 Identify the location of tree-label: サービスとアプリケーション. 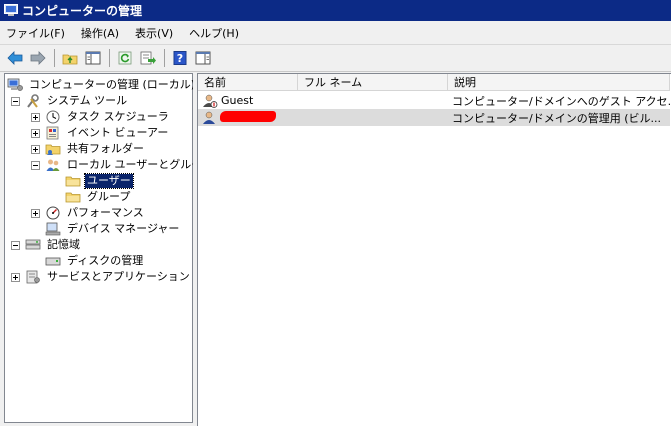
(118, 276).